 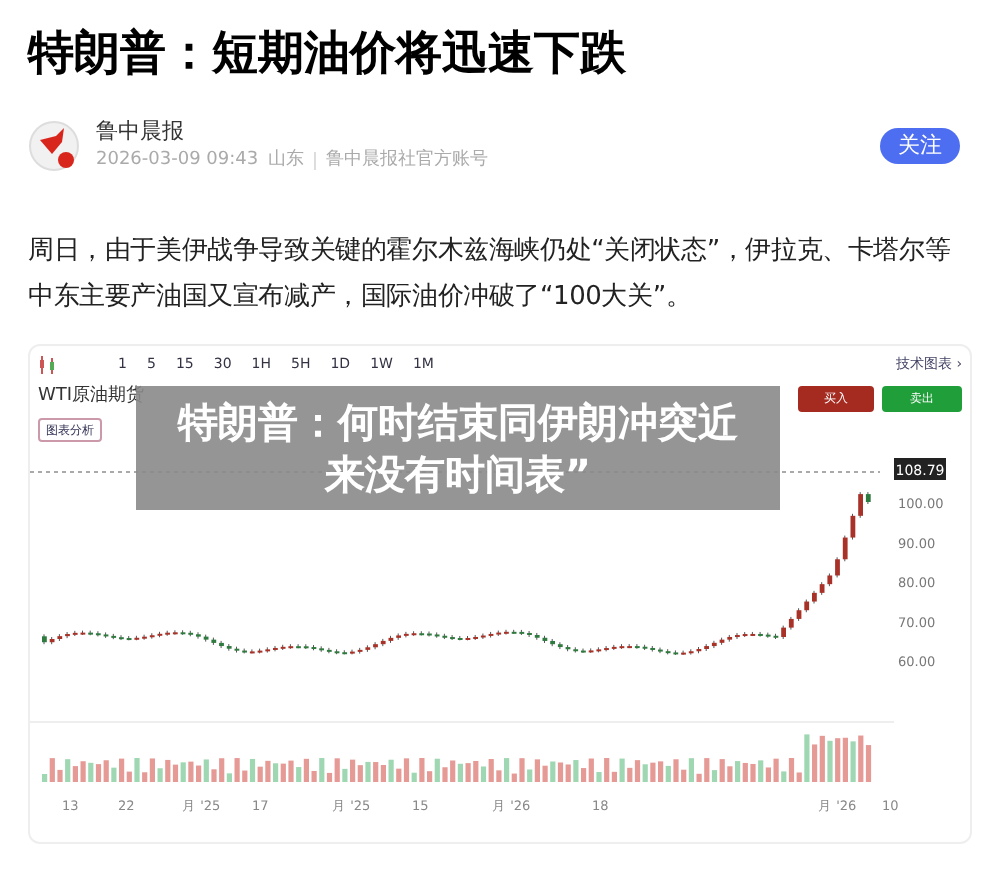 What do you see at coordinates (457, 448) in the screenshot?
I see `overlay-caption: 特朗普：何时结束同伊朗冲突近来没有时间表”` at bounding box center [457, 448].